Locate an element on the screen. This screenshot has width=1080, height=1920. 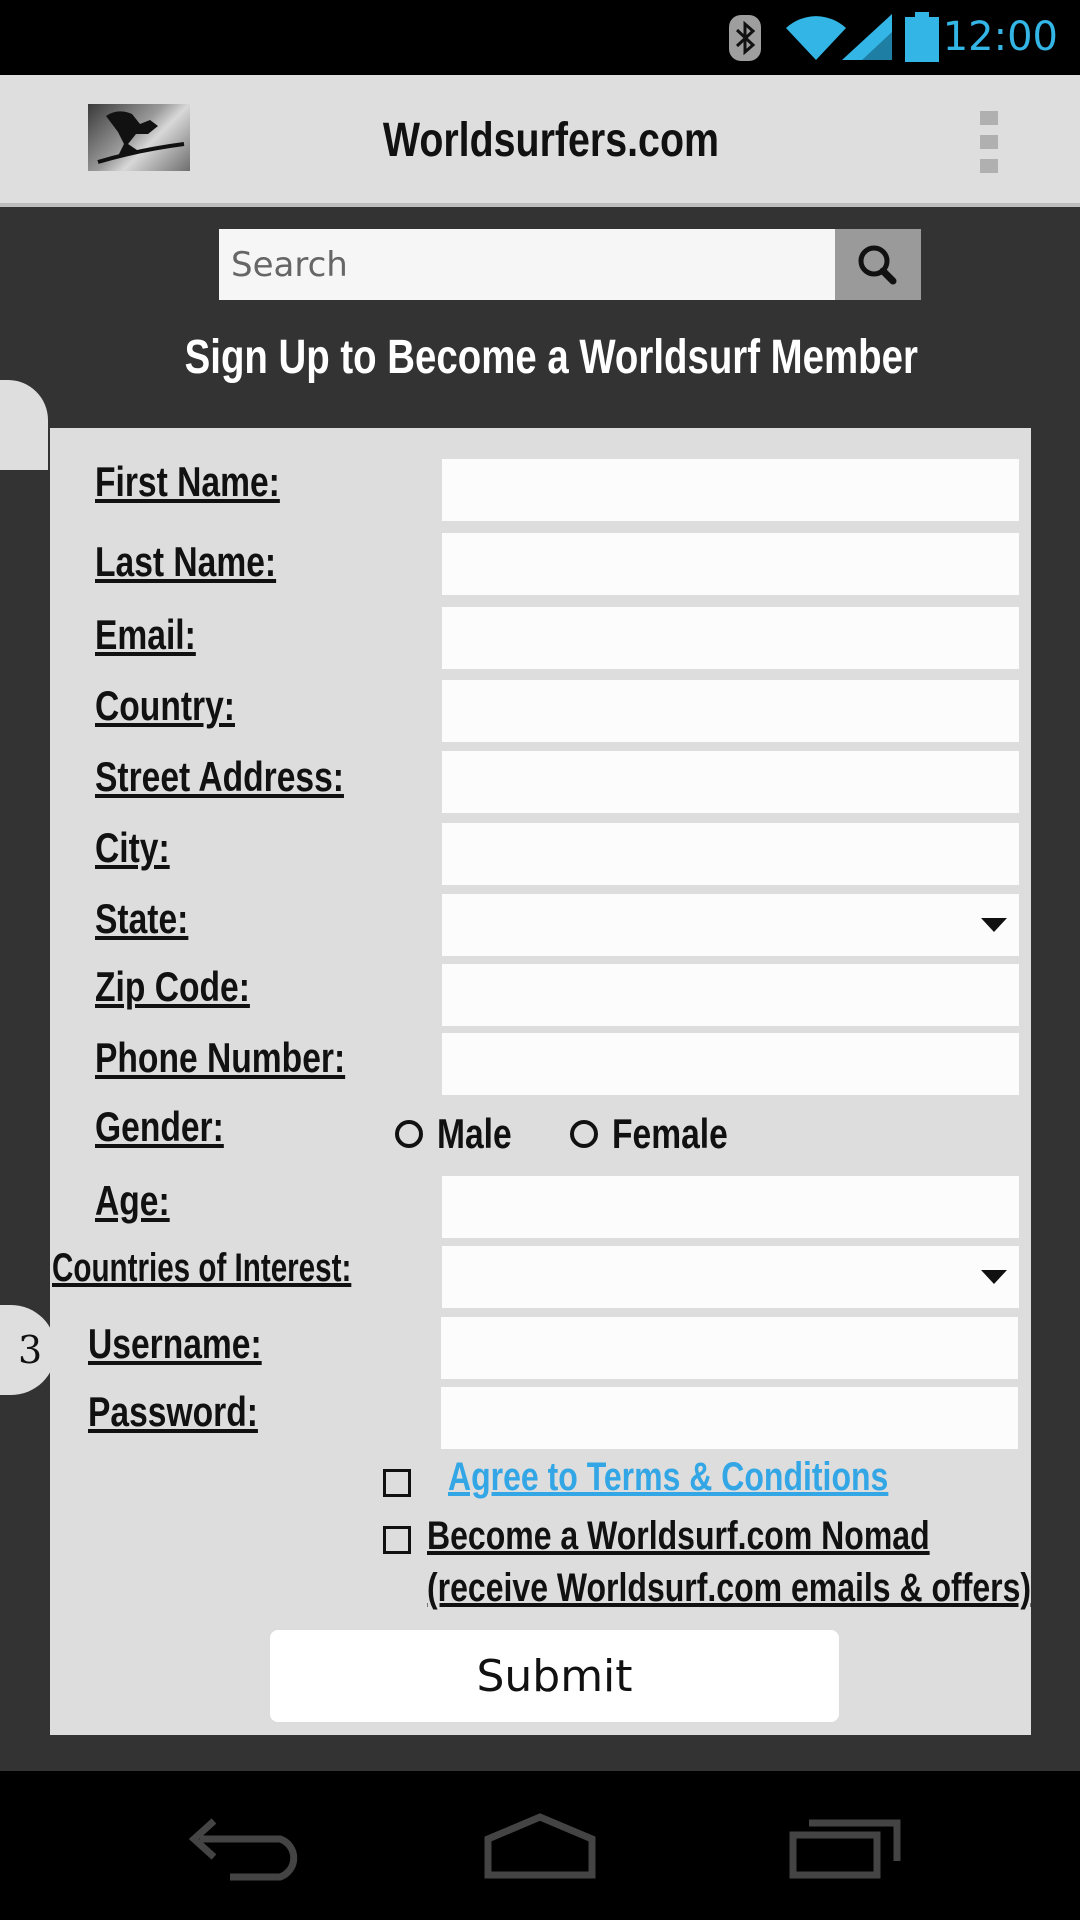
gender-female-radio: Female is located at coordinates (663, 1134).